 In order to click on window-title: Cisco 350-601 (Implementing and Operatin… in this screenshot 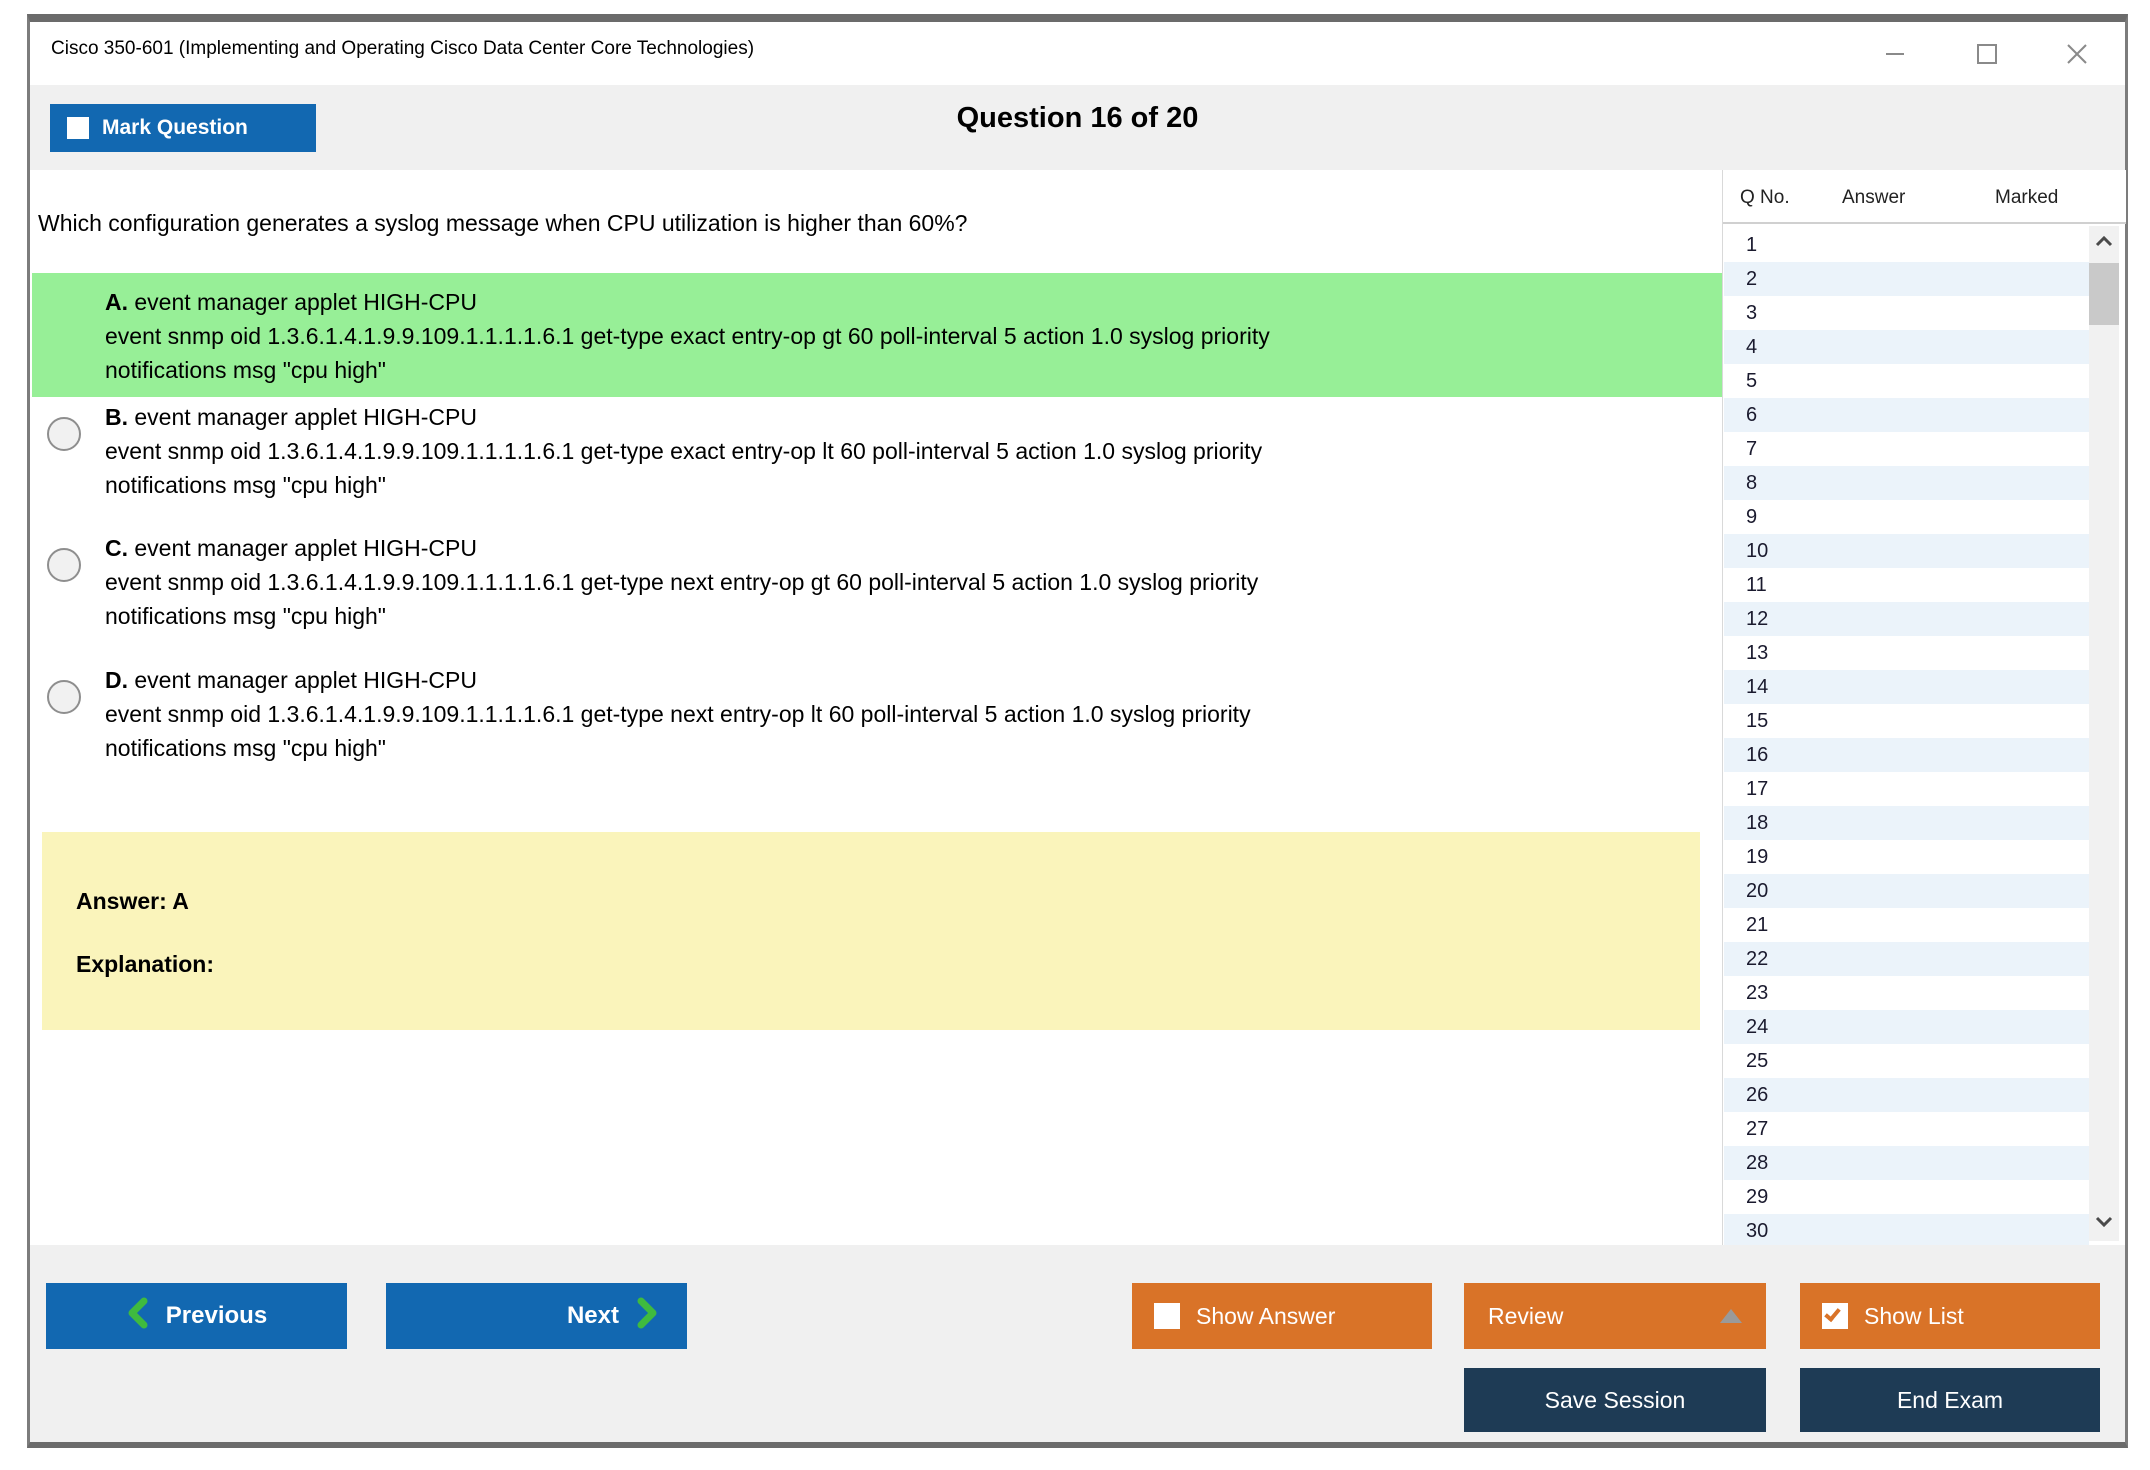, I will do `click(403, 48)`.